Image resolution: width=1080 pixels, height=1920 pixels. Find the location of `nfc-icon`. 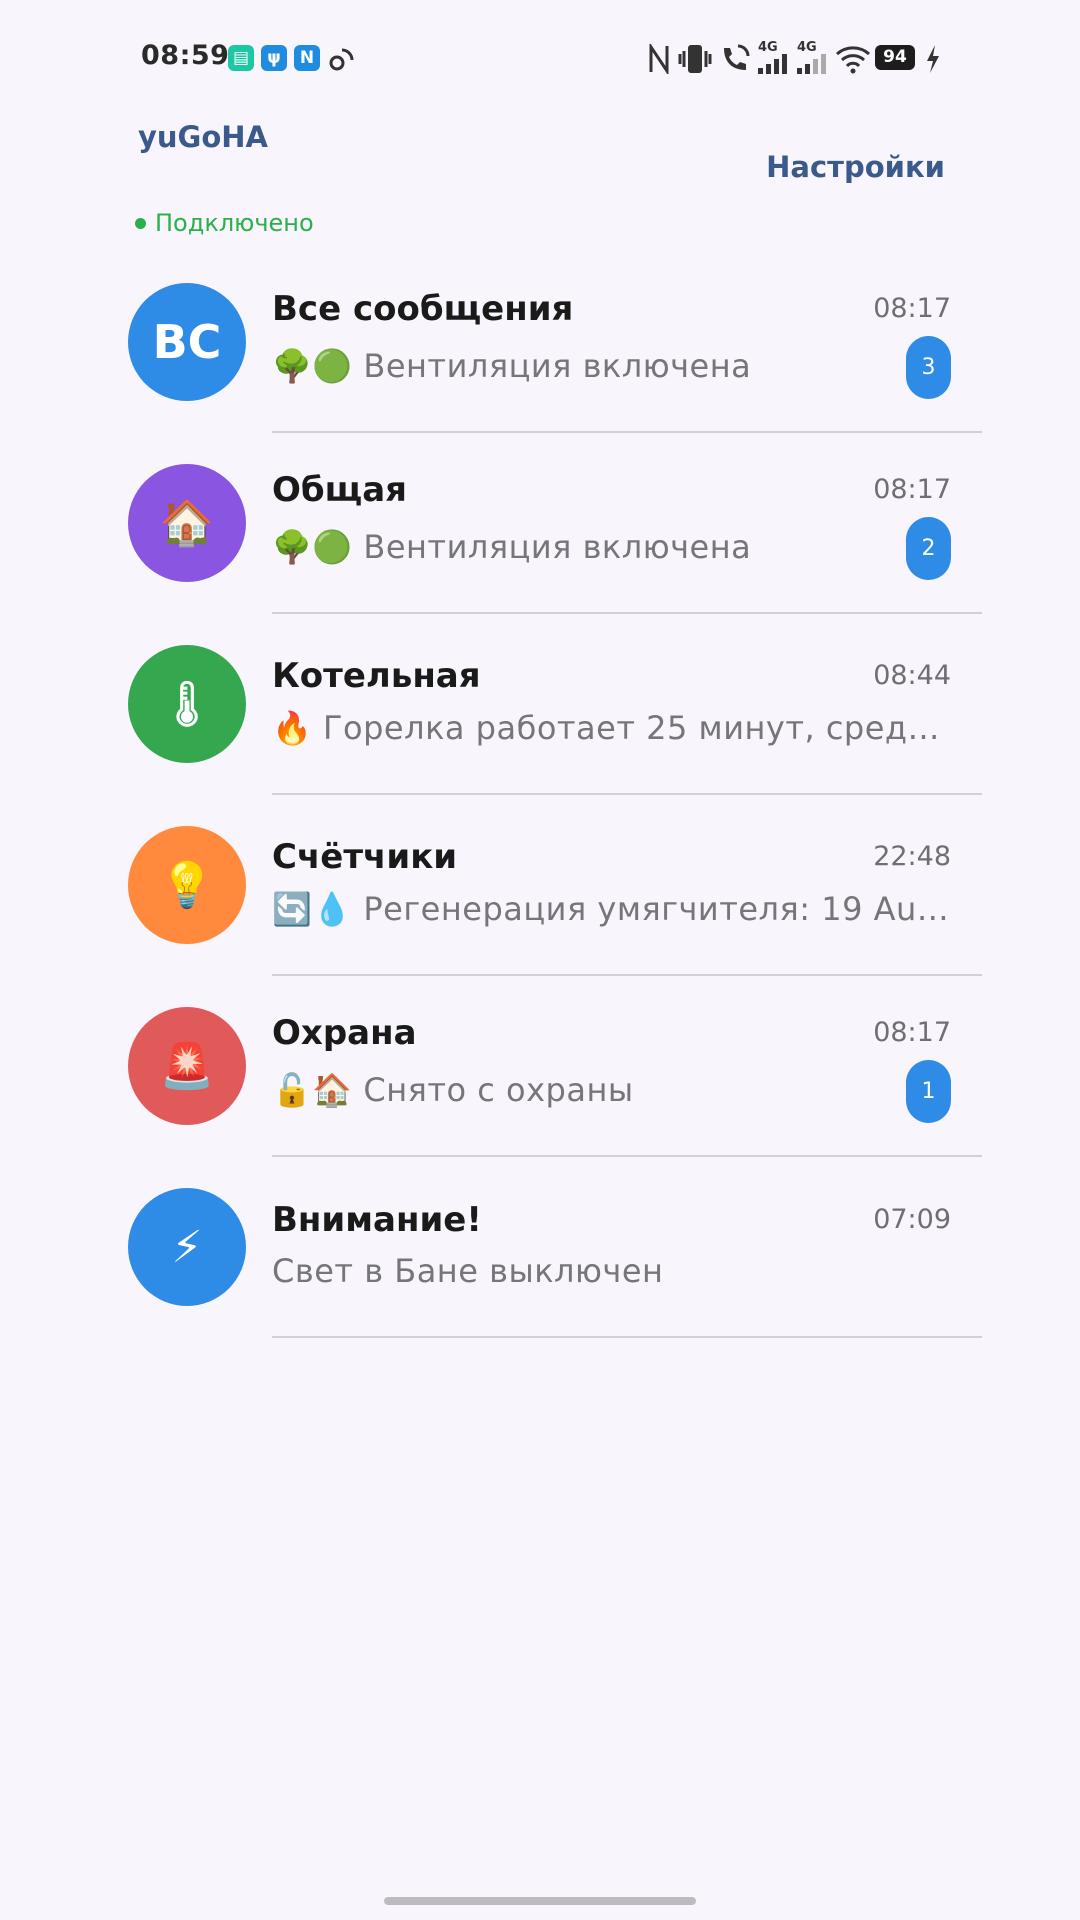

nfc-icon is located at coordinates (659, 59).